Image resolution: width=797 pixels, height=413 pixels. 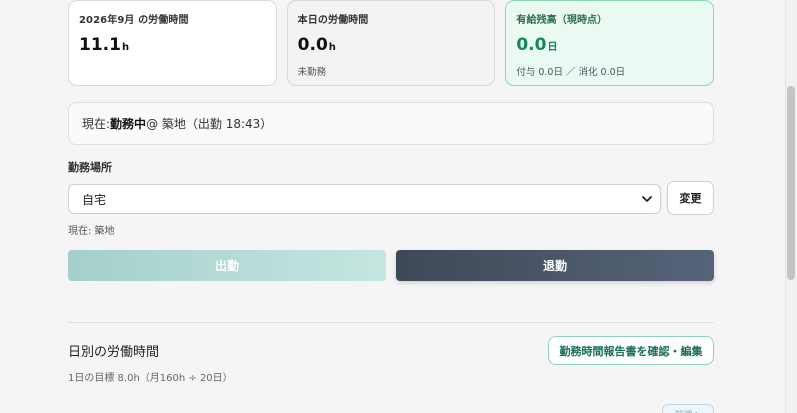 I want to click on status-prefix: 現在:, so click(x=96, y=124).